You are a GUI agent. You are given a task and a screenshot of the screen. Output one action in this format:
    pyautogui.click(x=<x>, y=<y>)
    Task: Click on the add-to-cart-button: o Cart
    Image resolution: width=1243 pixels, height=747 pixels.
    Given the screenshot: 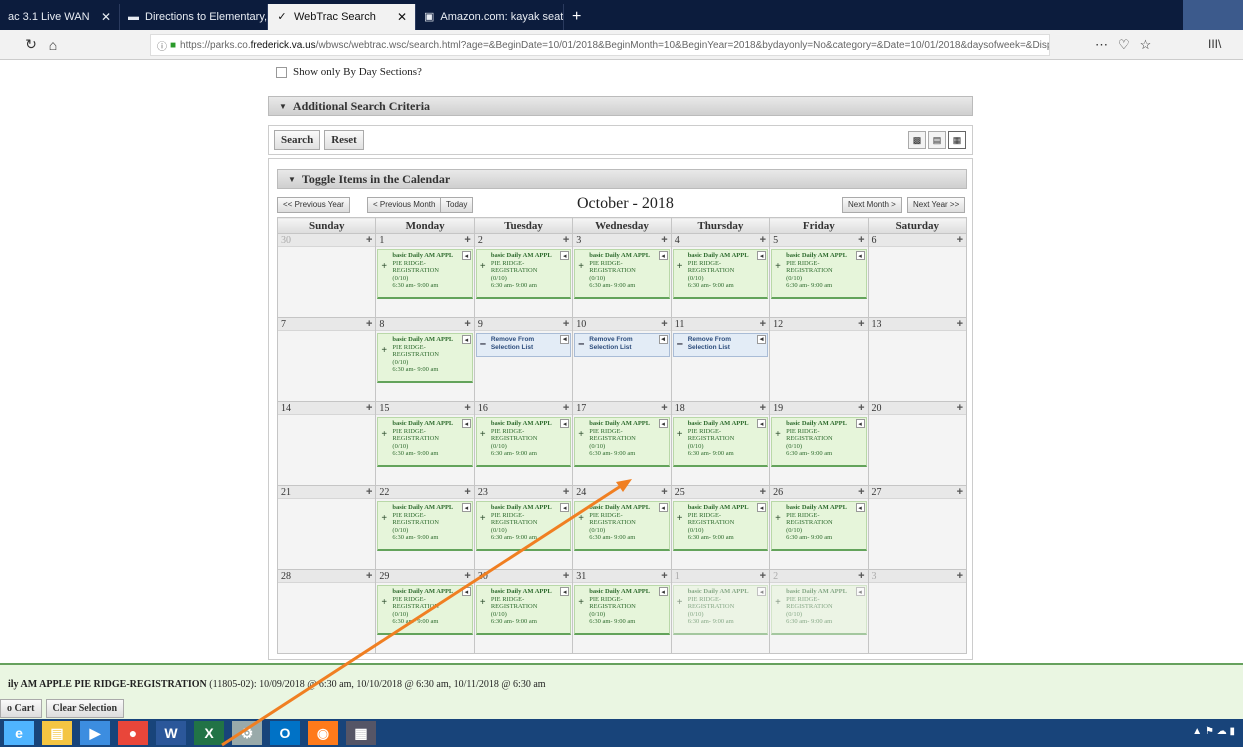 What is the action you would take?
    pyautogui.click(x=21, y=708)
    